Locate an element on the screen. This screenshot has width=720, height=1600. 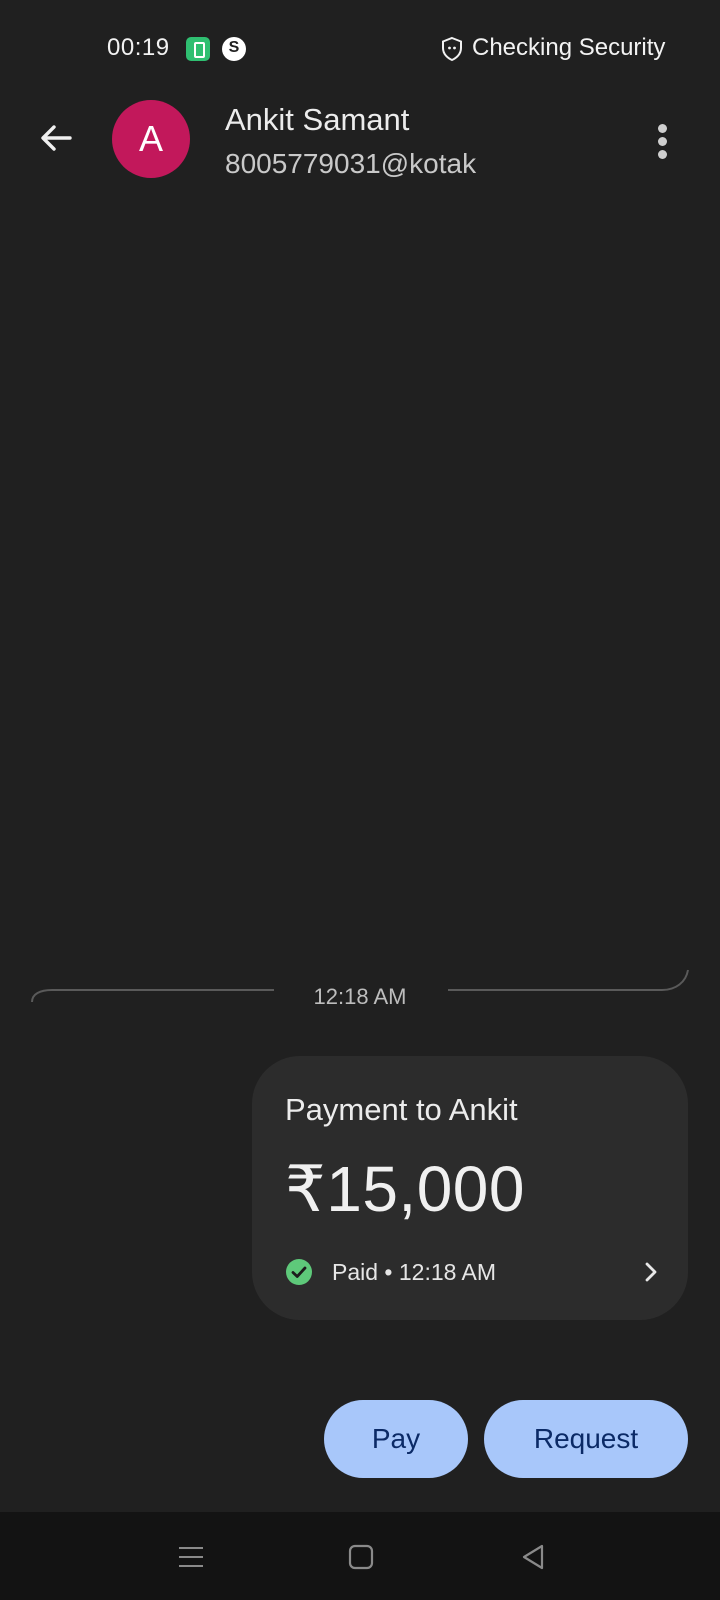
payment-amount: ₹15,000 is located at coordinates (405, 1189).